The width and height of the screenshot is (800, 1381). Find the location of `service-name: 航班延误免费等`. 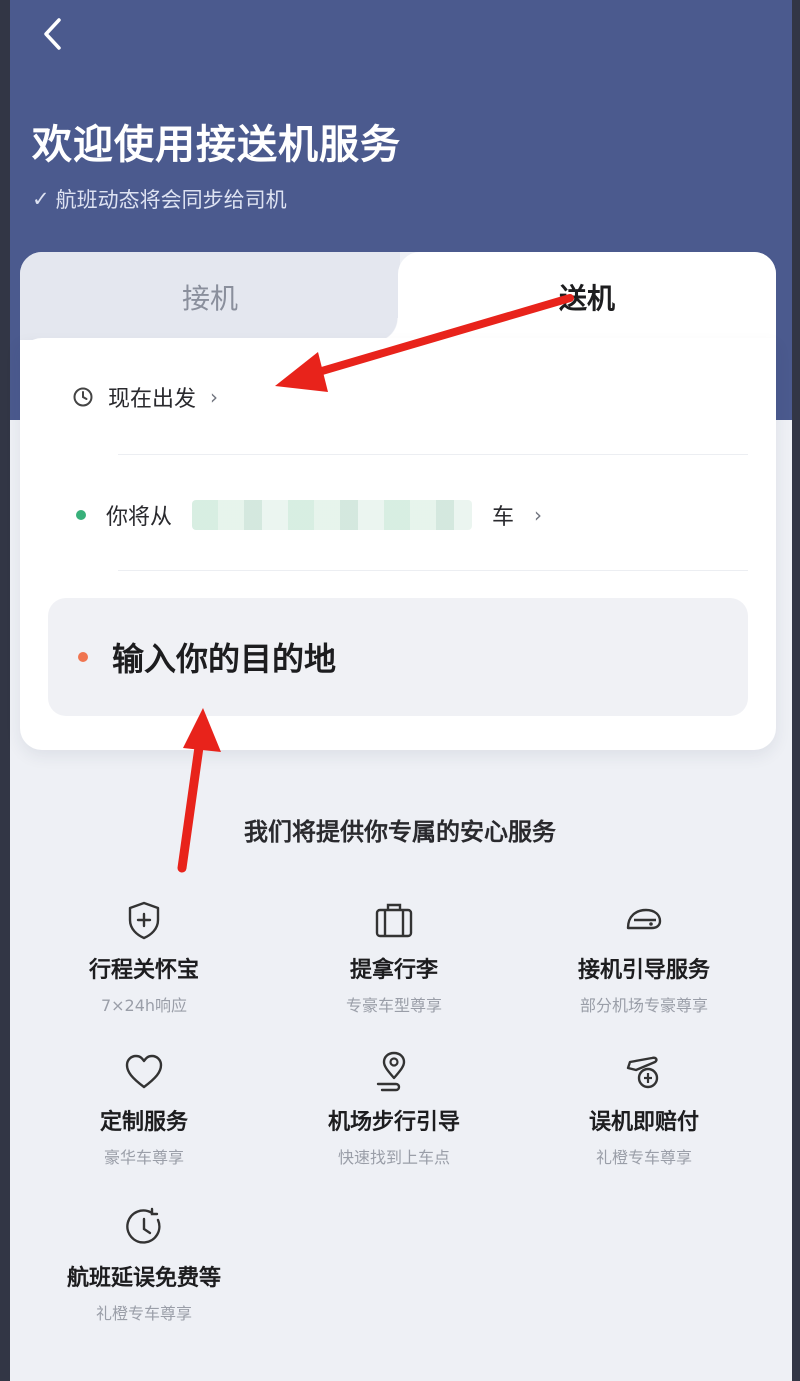

service-name: 航班延误免费等 is located at coordinates (143, 1278).